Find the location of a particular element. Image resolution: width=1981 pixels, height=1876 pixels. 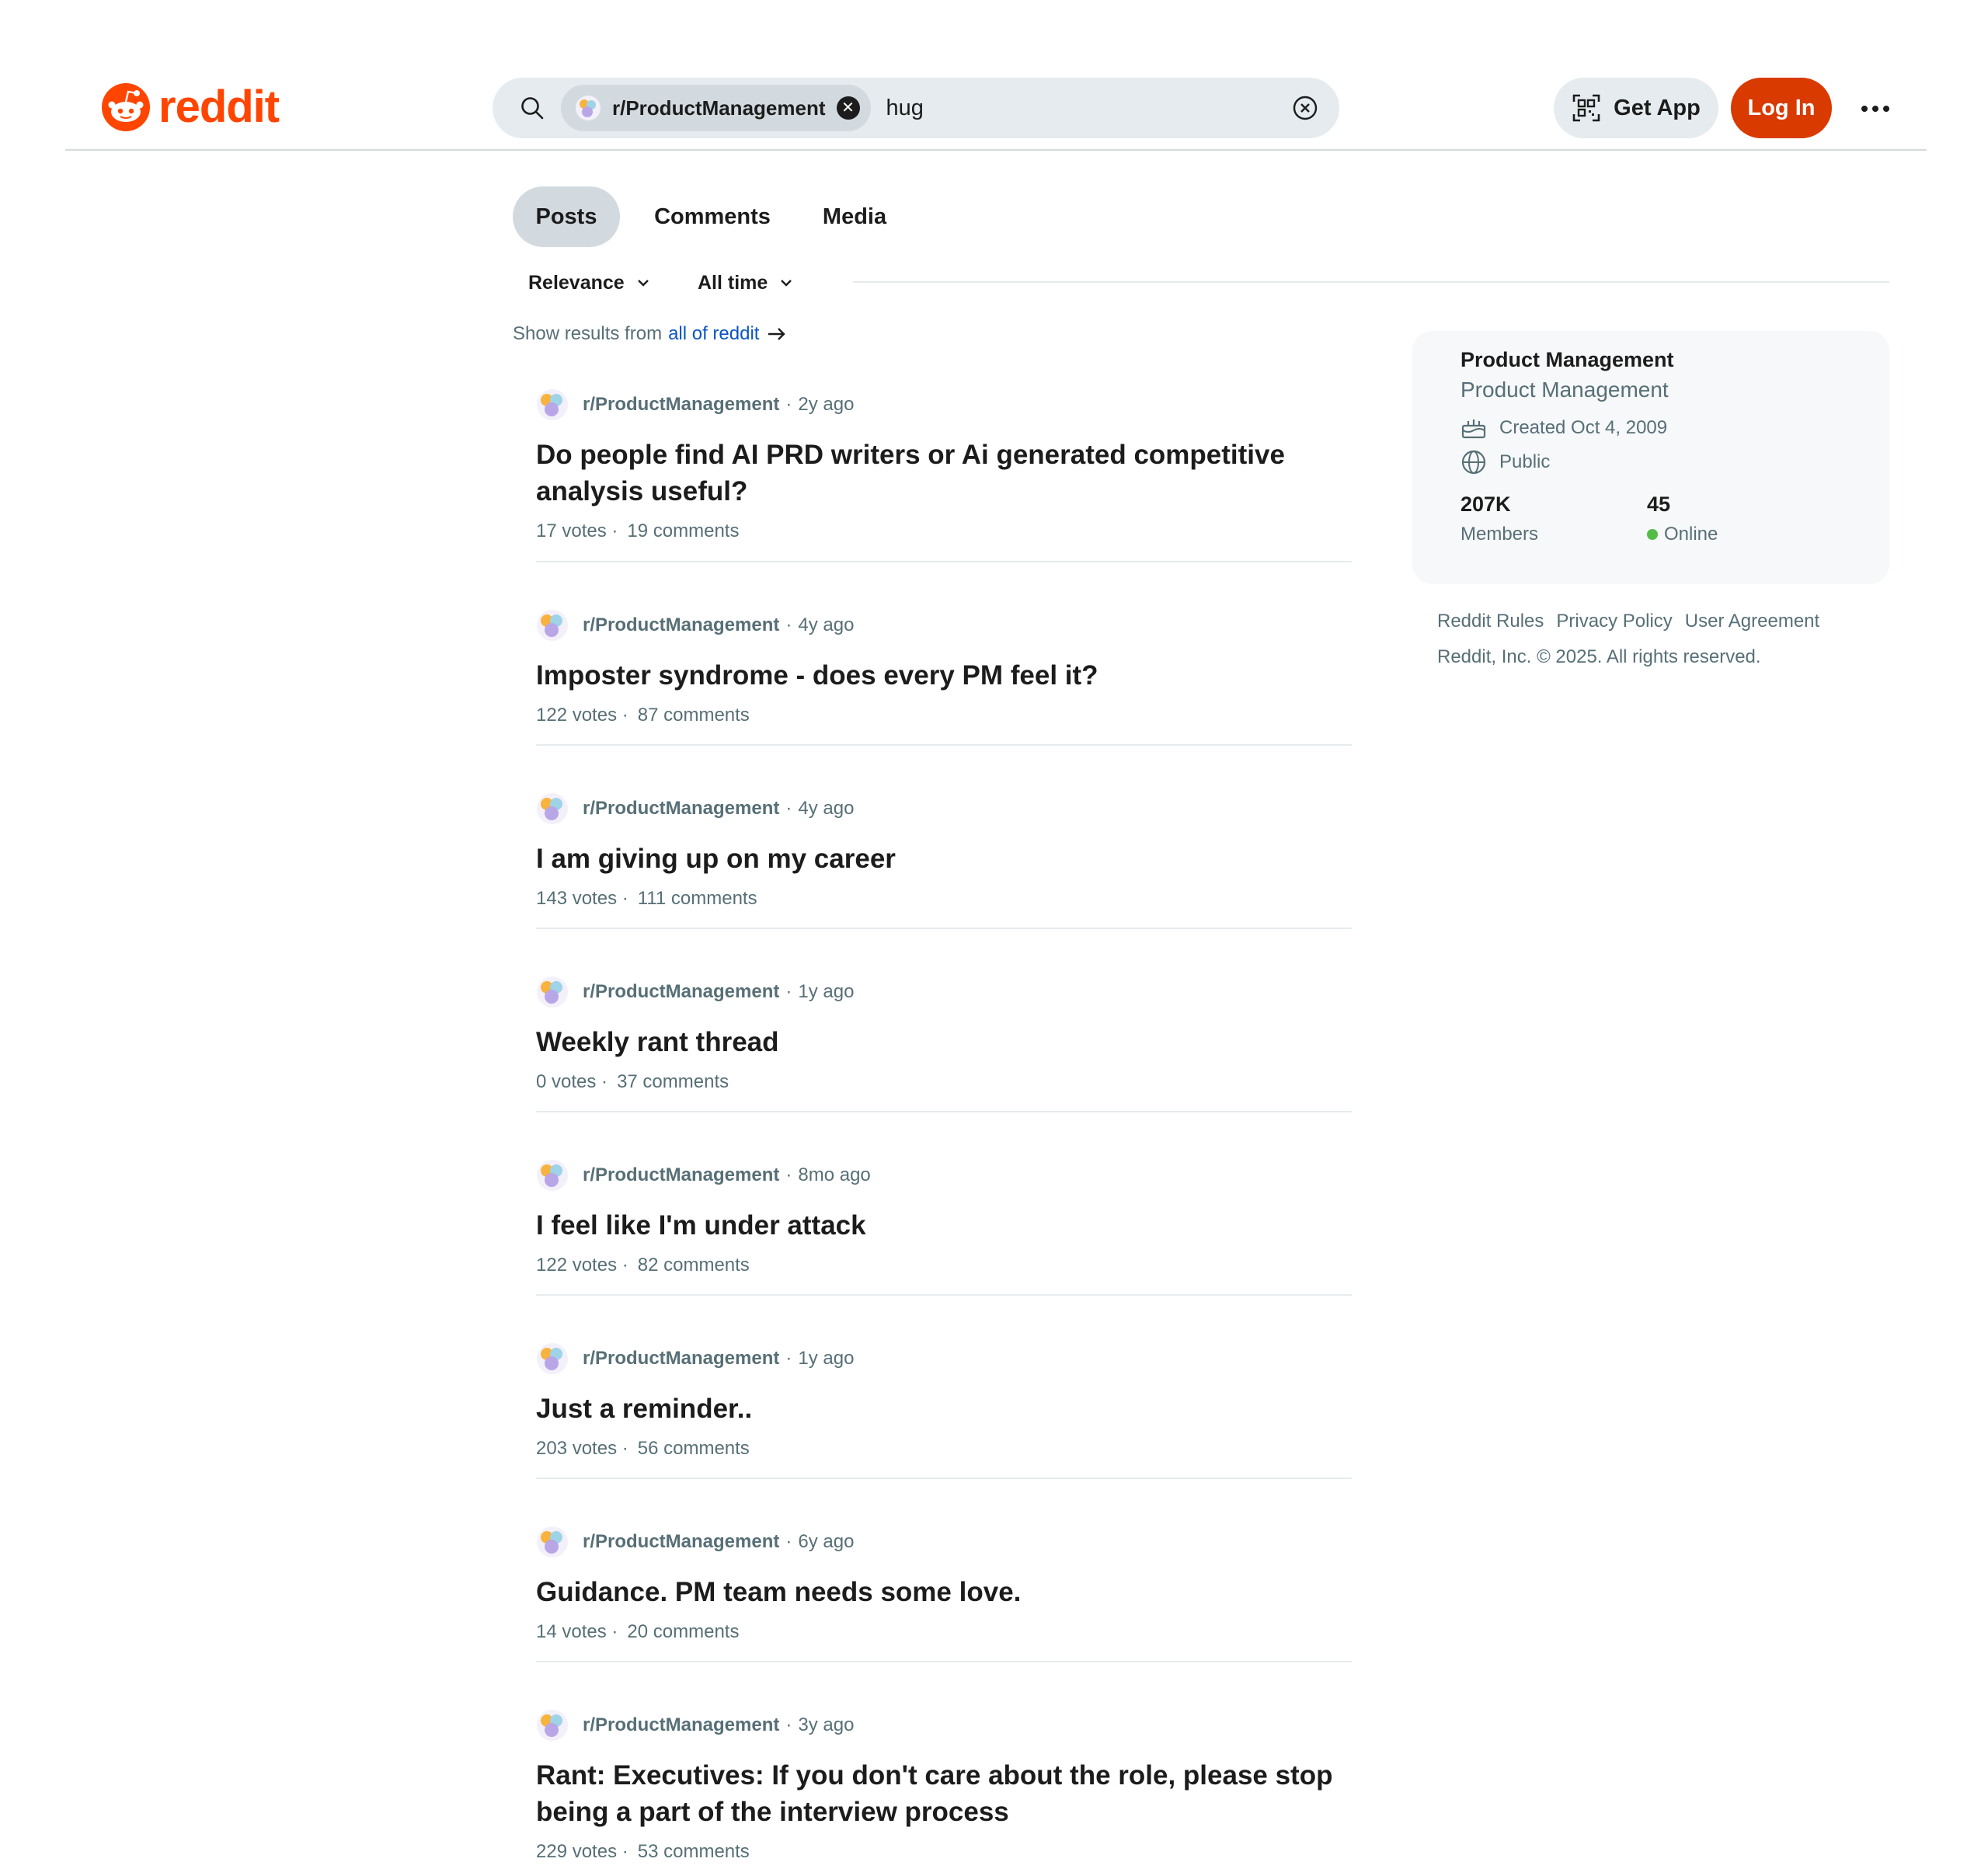

get-app-button: Get App is located at coordinates (1636, 108).